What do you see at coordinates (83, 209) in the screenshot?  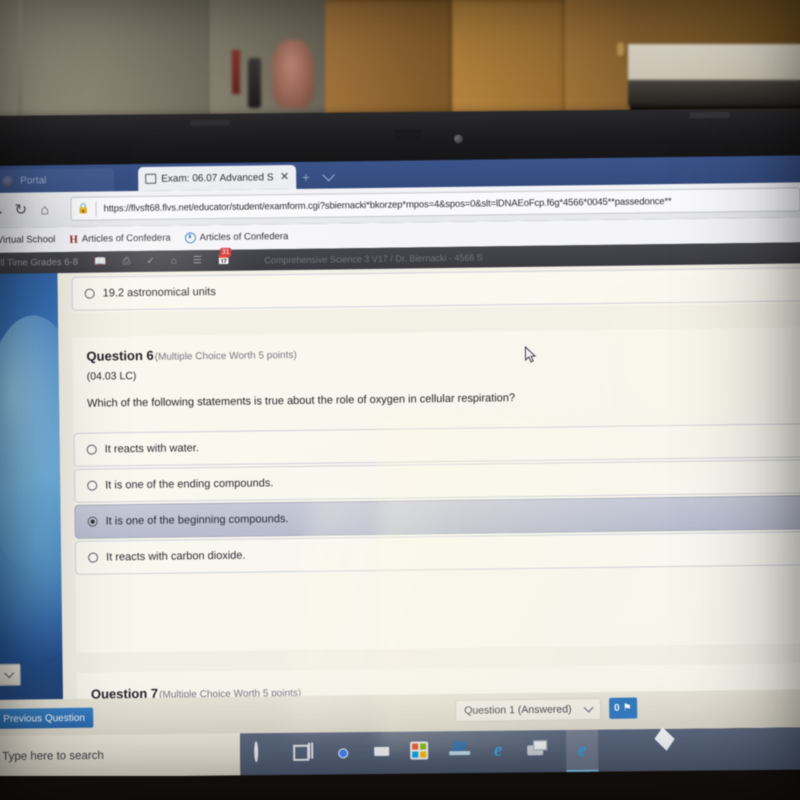 I see `lock-icon: 🔒` at bounding box center [83, 209].